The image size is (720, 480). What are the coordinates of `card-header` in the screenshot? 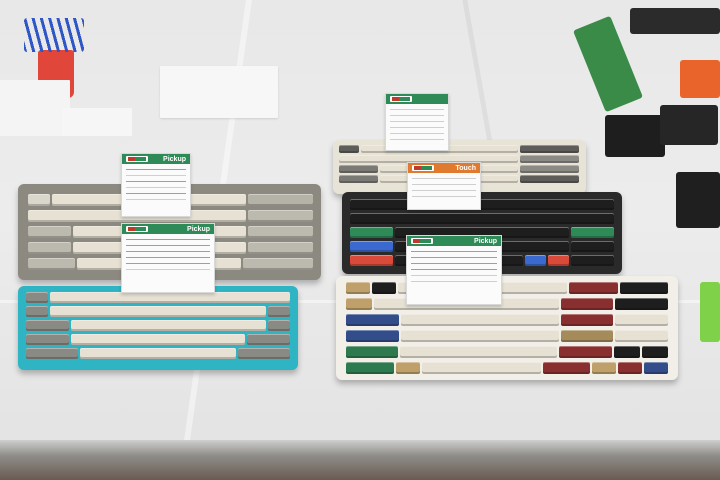 It's located at (417, 99).